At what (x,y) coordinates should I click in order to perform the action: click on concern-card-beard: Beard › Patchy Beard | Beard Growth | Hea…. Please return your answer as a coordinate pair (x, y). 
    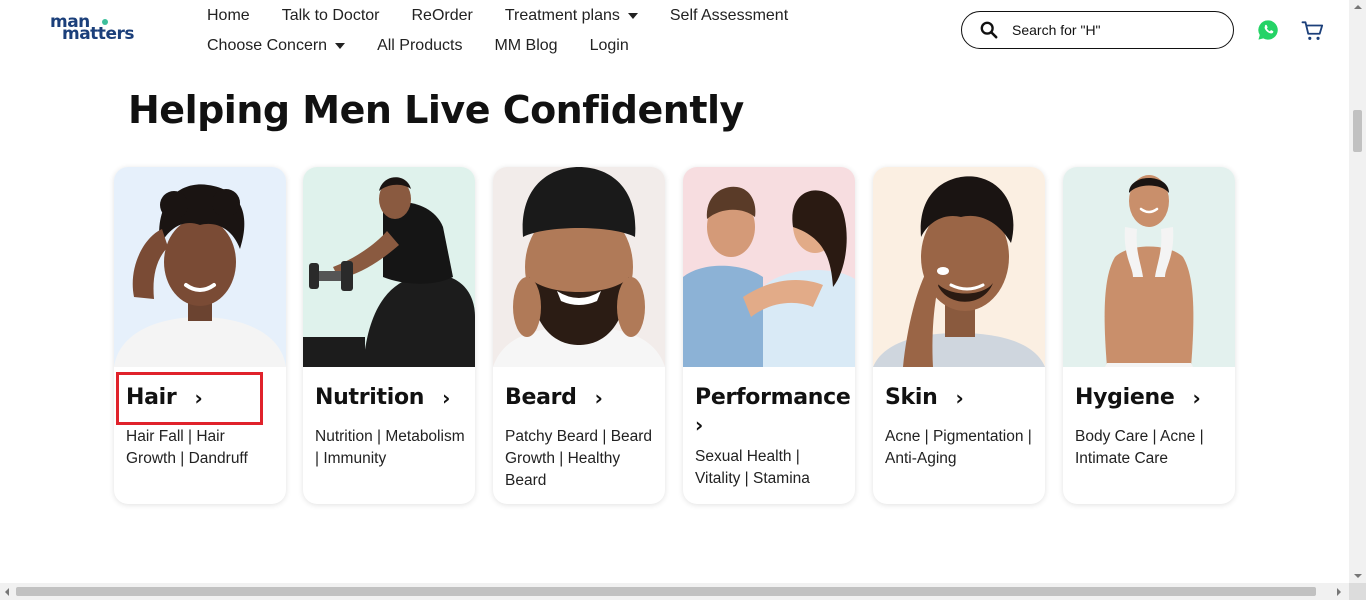
    Looking at the image, I should click on (579, 335).